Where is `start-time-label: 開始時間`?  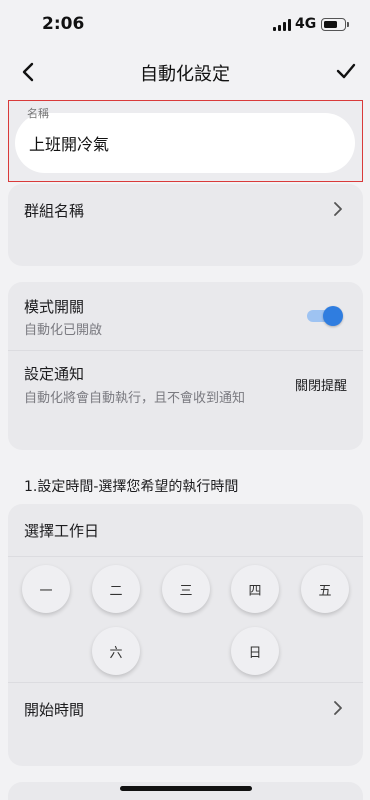 start-time-label: 開始時間 is located at coordinates (54, 710).